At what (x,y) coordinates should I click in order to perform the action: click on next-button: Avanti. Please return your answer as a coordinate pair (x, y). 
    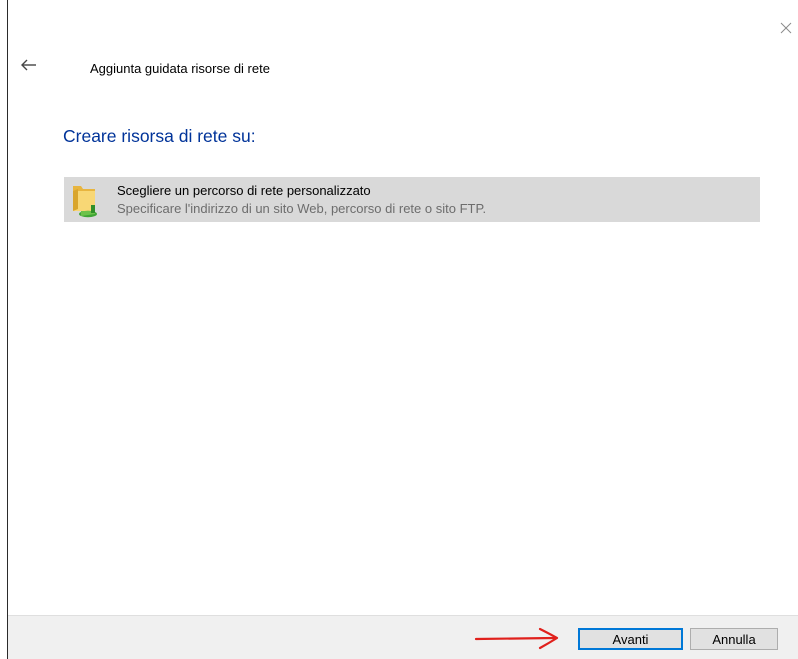
    Looking at the image, I should click on (630, 639).